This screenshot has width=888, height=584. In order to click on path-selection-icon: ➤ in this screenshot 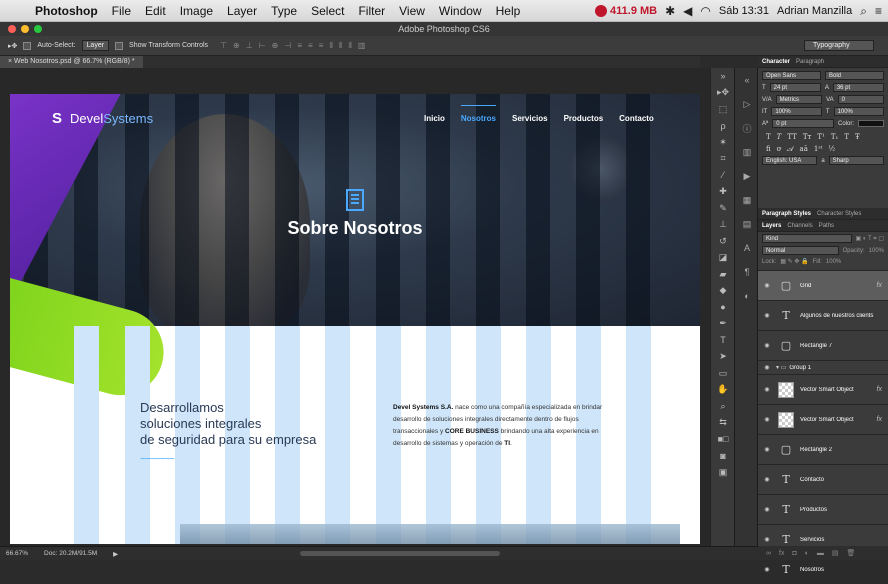, I will do `click(723, 357)`.